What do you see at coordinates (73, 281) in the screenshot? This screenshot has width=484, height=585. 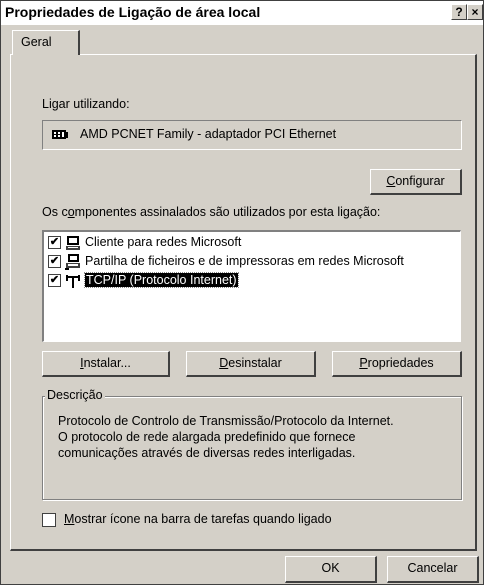 I see `protocol-icon` at bounding box center [73, 281].